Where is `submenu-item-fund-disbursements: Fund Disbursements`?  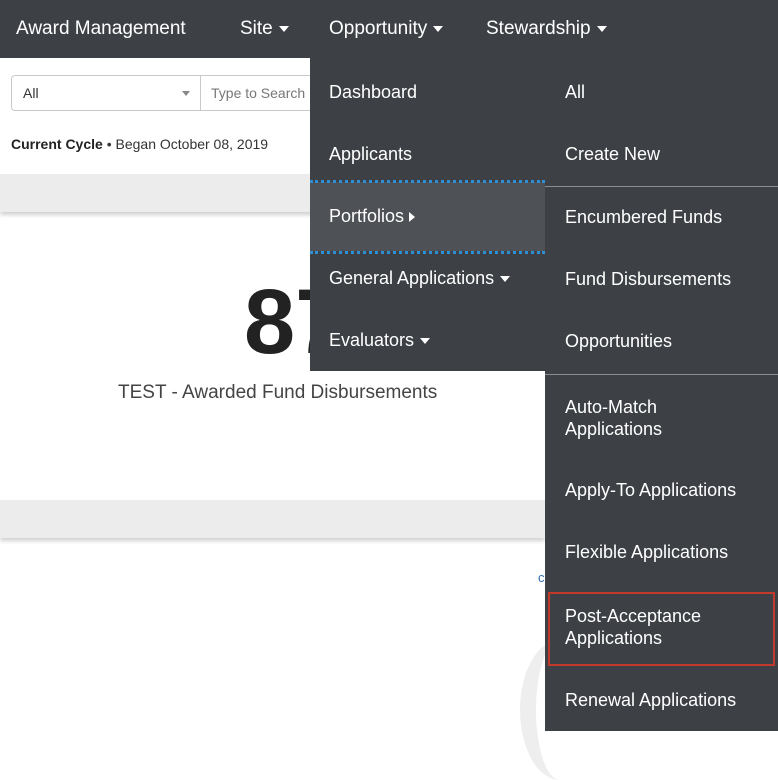
submenu-item-fund-disbursements: Fund Disbursements is located at coordinates (648, 279).